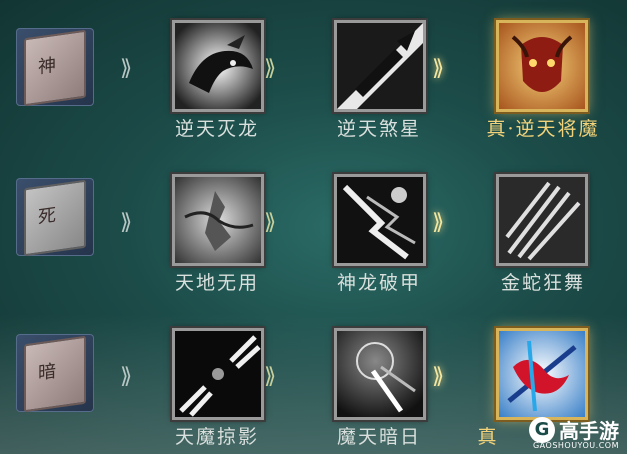 Image resolution: width=627 pixels, height=454 pixels. What do you see at coordinates (216, 129) in the screenshot?
I see `skill-name: 逆天灭龙` at bounding box center [216, 129].